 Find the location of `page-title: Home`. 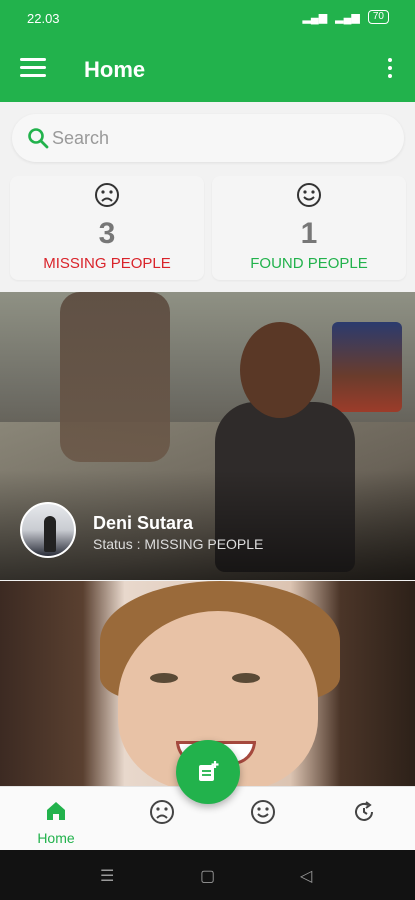

page-title: Home is located at coordinates (115, 69).